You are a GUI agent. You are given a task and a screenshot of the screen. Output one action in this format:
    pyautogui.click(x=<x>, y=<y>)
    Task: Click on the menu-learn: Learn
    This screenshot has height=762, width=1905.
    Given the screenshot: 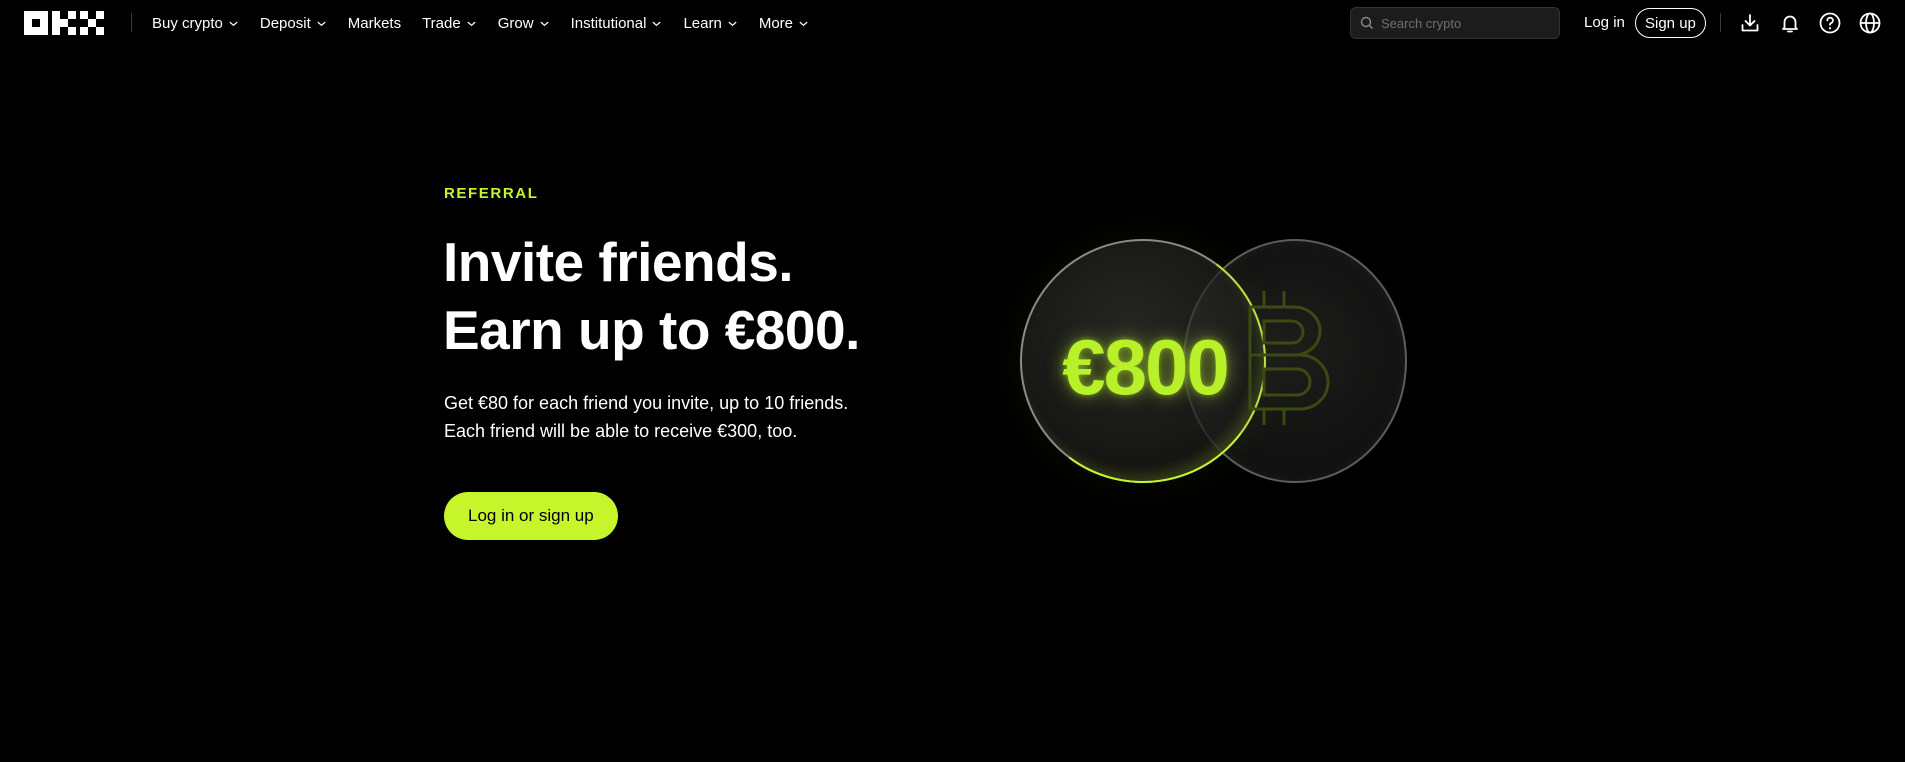 What is the action you would take?
    pyautogui.click(x=710, y=23)
    